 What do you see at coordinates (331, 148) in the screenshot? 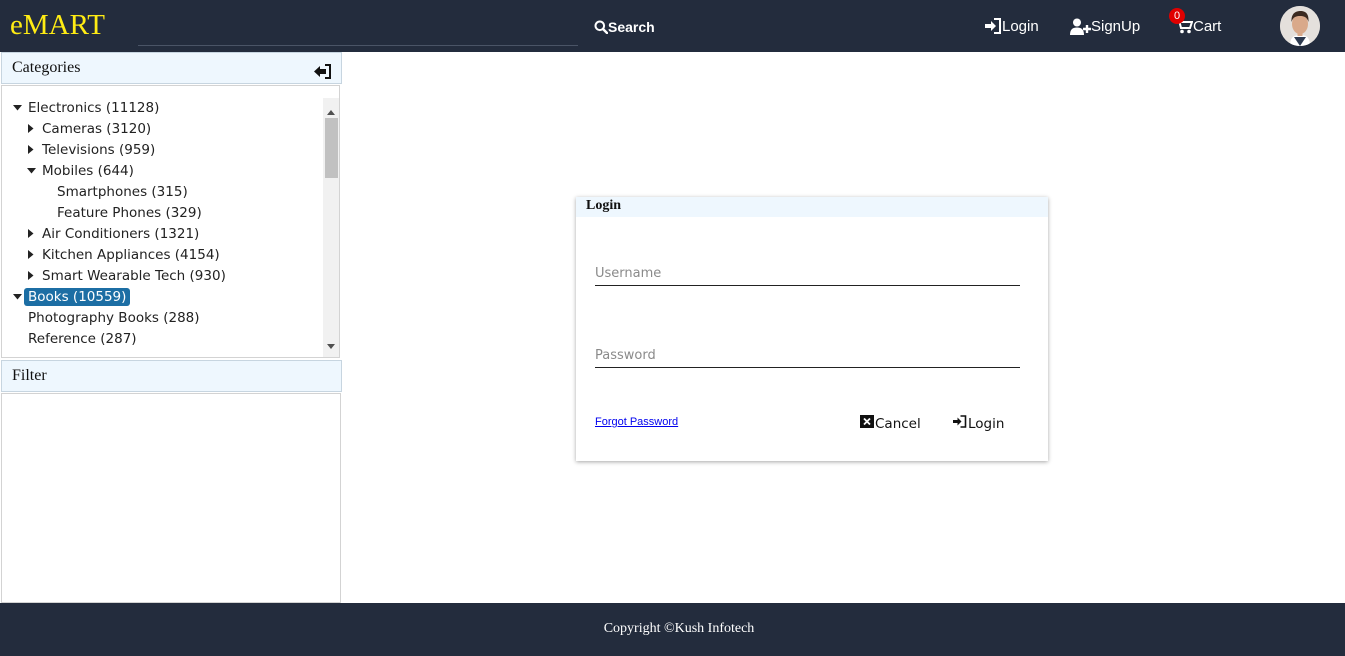
I see `scroll-thumb` at bounding box center [331, 148].